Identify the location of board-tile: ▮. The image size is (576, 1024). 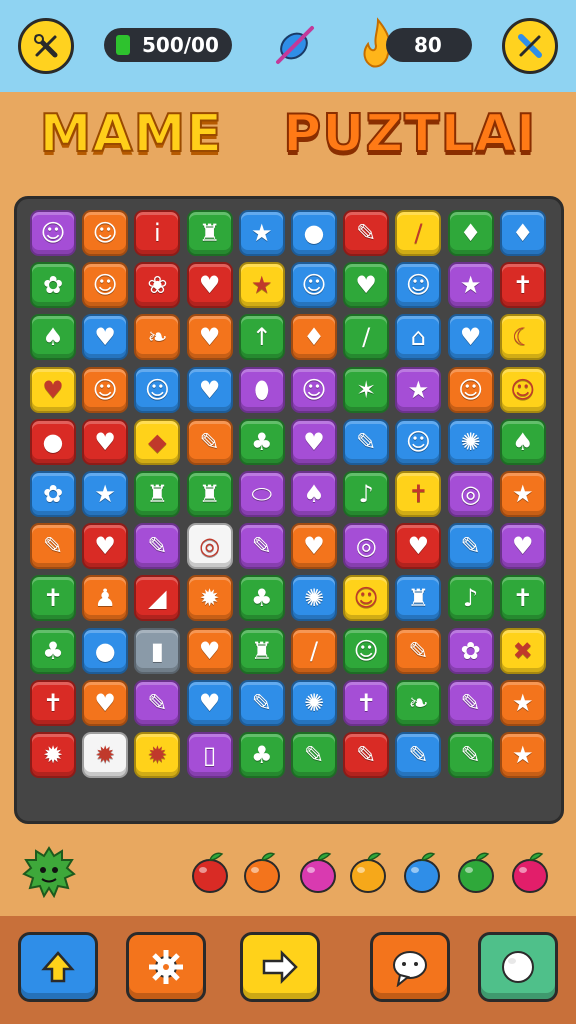
(157, 650).